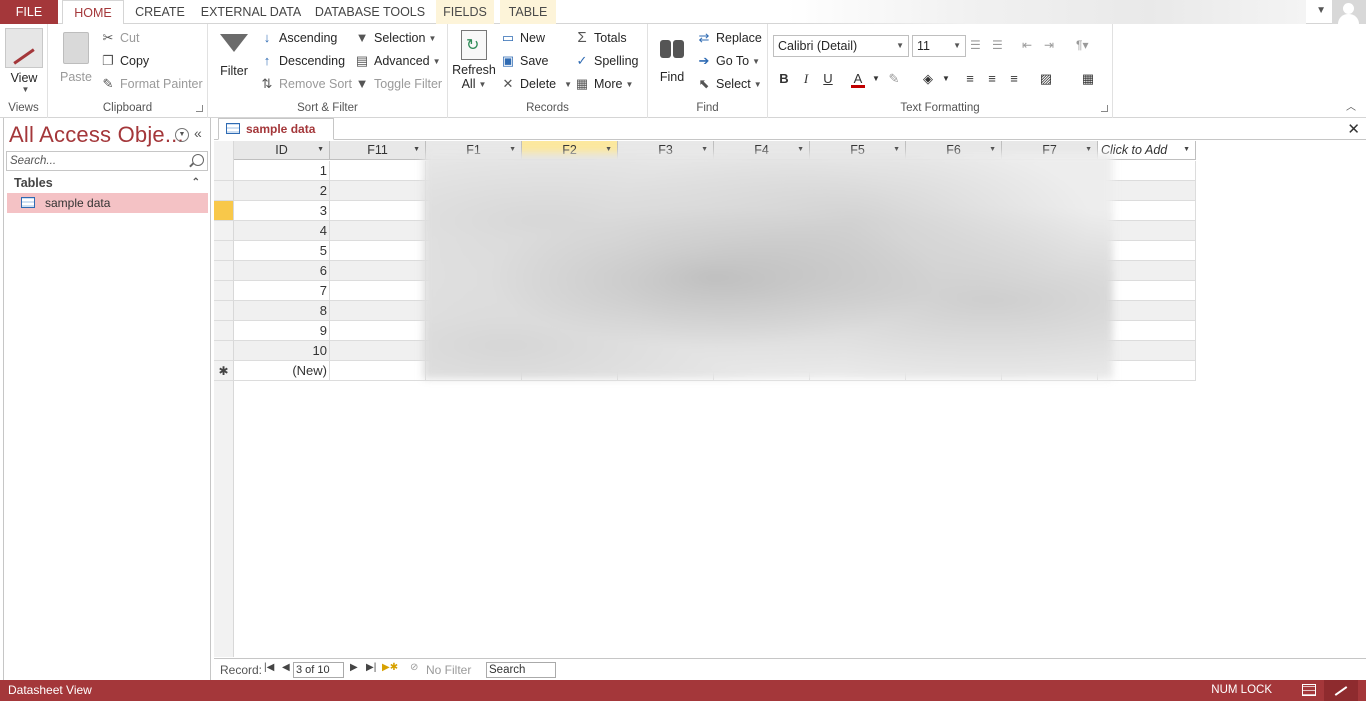 This screenshot has width=1366, height=701. Describe the element at coordinates (251, 12) in the screenshot. I see `tab-external-data: EXTERNAL DATA` at that location.